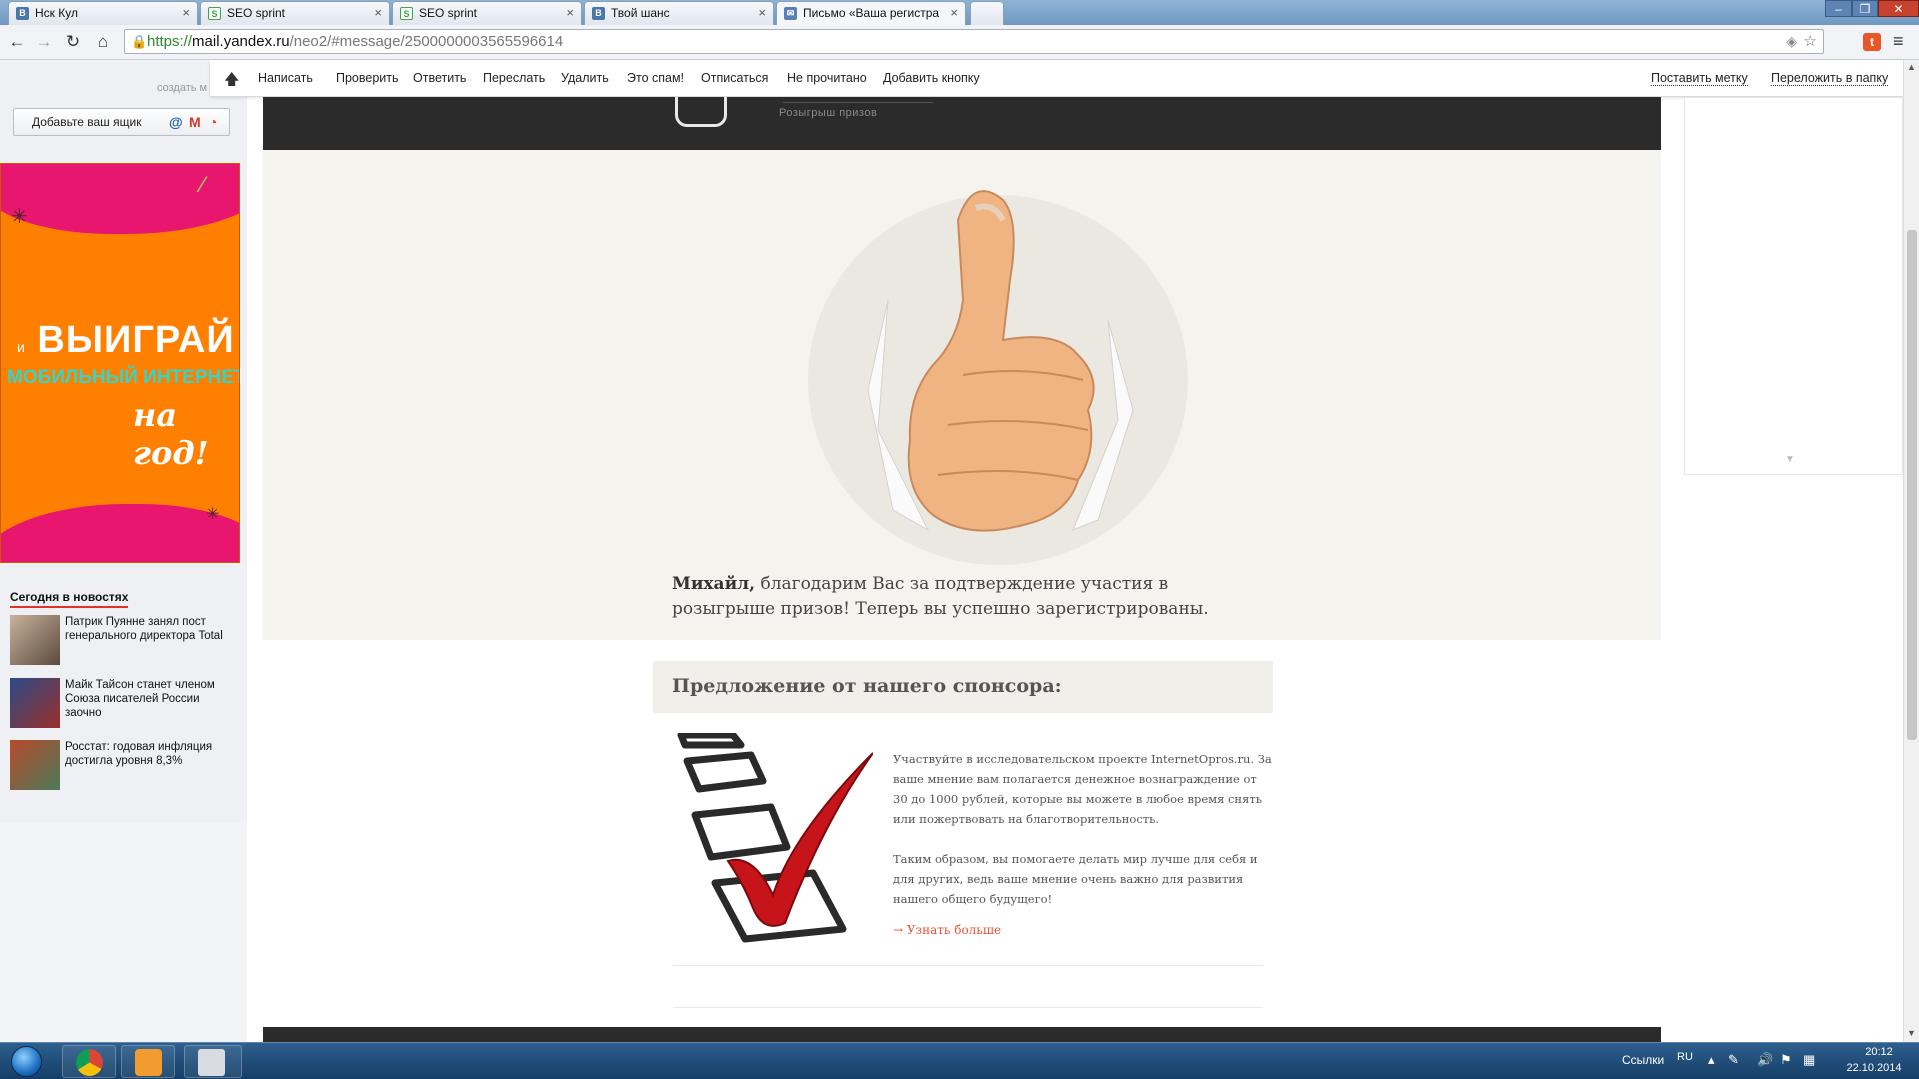 This screenshot has width=1919, height=1079. What do you see at coordinates (176, 122) in the screenshot?
I see `at-icon: @` at bounding box center [176, 122].